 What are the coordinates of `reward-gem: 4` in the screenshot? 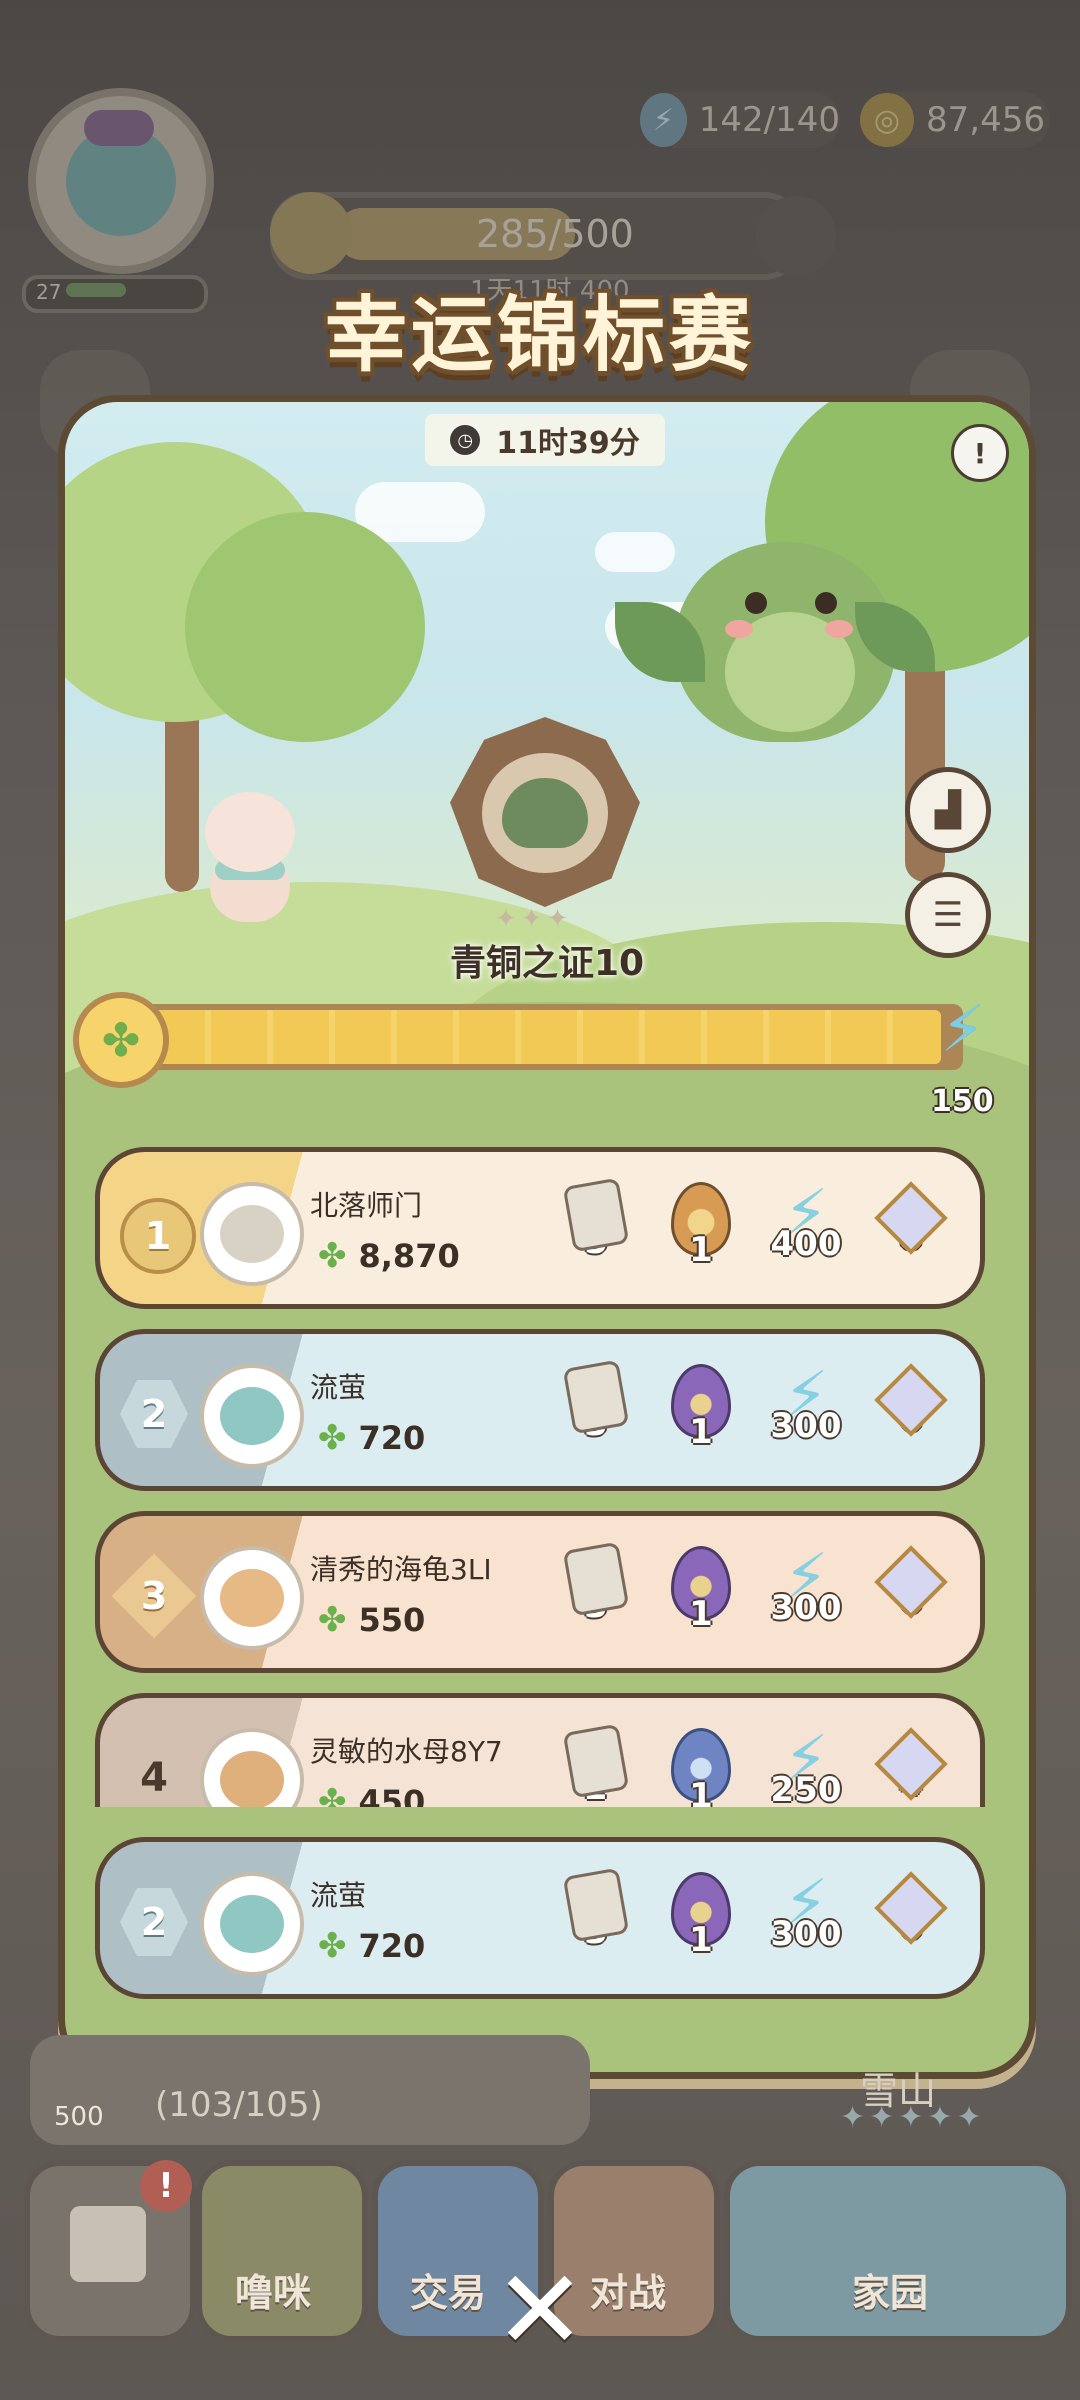 It's located at (911, 1767).